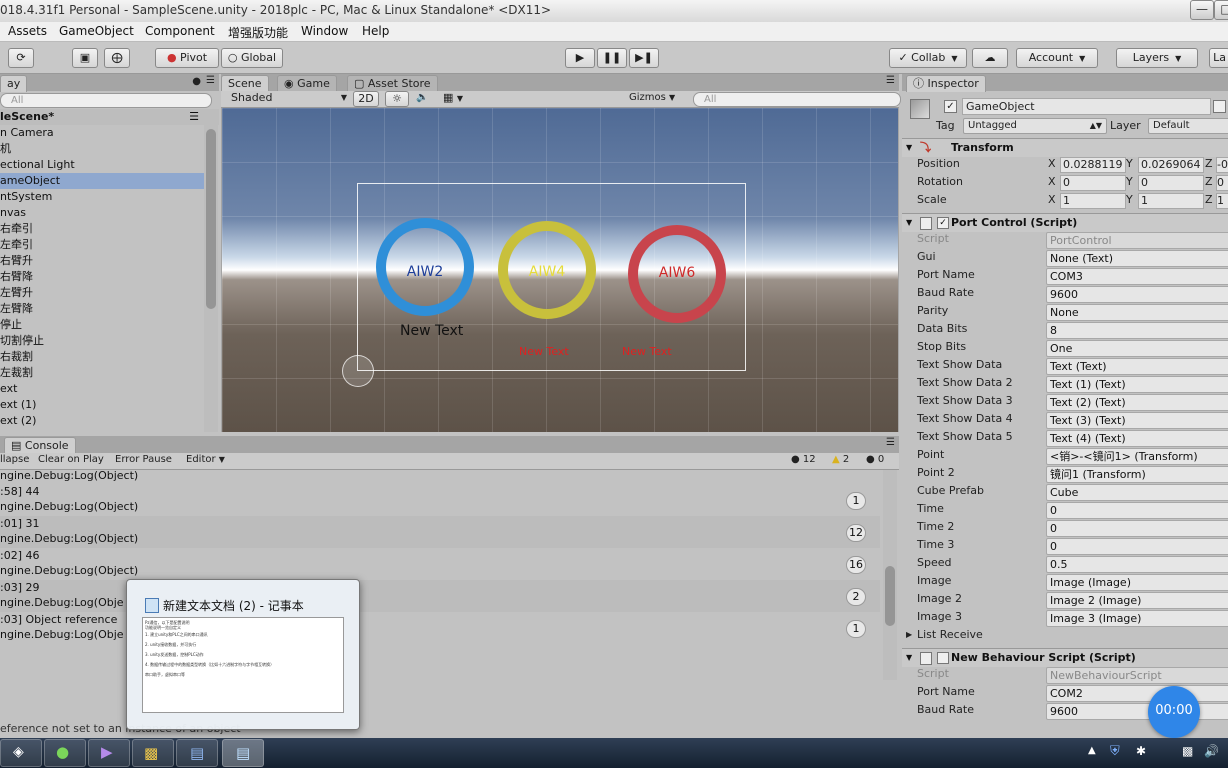  I want to click on hierarchy-item: 机, so click(102, 149).